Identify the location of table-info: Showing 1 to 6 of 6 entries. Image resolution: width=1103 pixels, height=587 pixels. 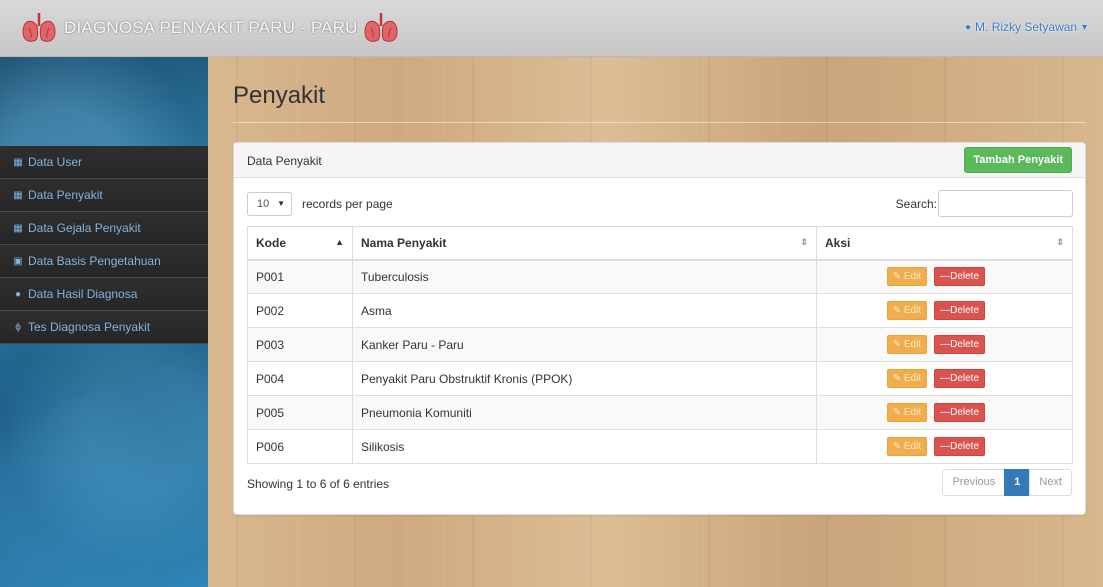
(318, 484).